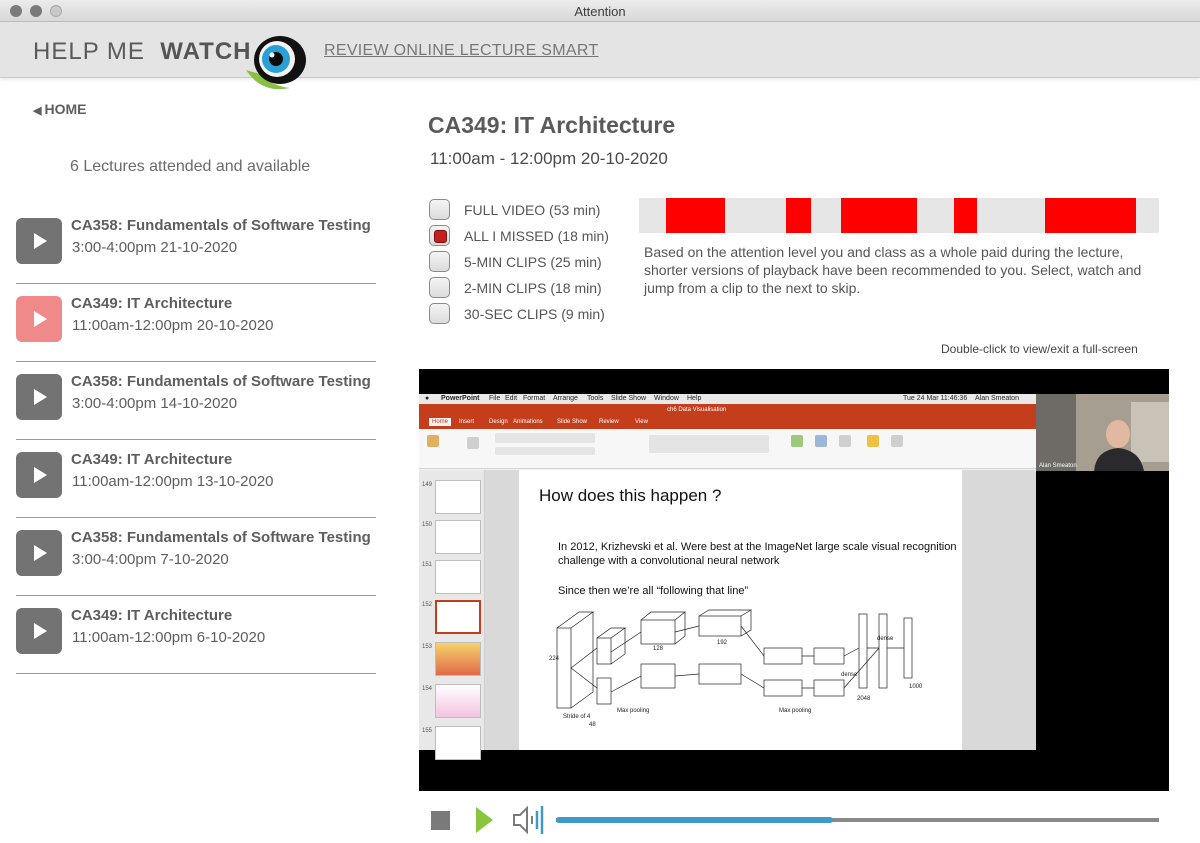 The image size is (1200, 843). What do you see at coordinates (427, 565) in the screenshot?
I see `slide-number: 151` at bounding box center [427, 565].